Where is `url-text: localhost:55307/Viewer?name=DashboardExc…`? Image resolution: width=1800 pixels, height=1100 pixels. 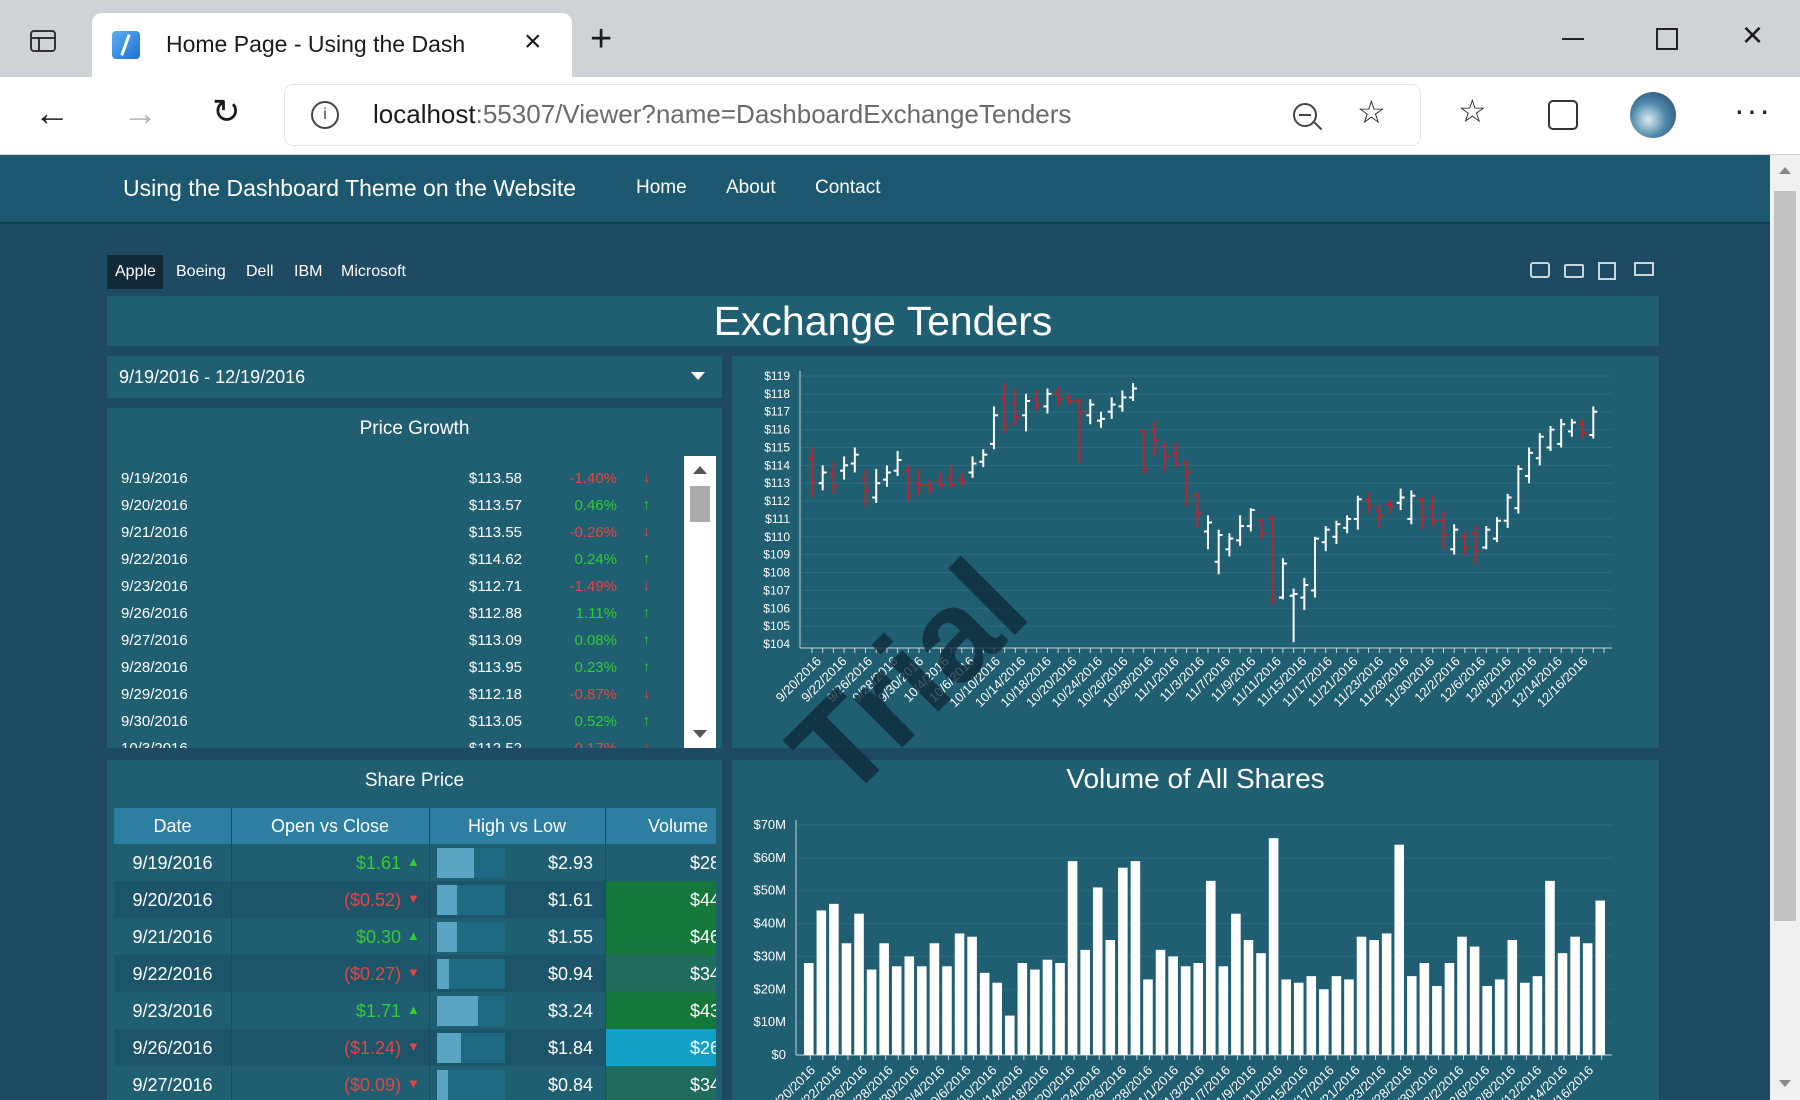
url-text: localhost:55307/Viewer?name=DashboardExc… is located at coordinates (722, 114).